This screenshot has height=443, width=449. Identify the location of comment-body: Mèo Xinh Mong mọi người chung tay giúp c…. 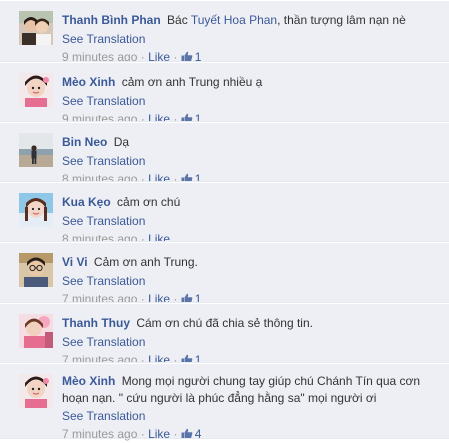
(251, 407).